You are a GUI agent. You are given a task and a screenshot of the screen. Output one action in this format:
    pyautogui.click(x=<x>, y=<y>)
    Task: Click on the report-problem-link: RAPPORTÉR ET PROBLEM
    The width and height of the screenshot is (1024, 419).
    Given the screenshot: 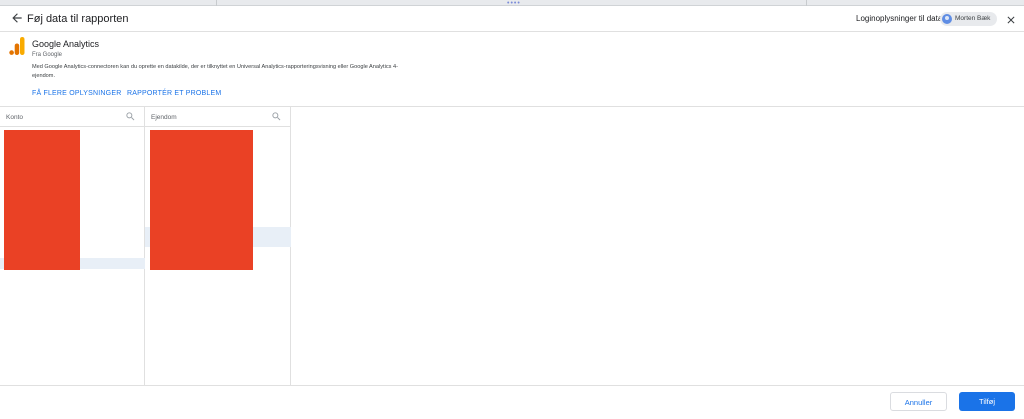 What is the action you would take?
    pyautogui.click(x=174, y=93)
    